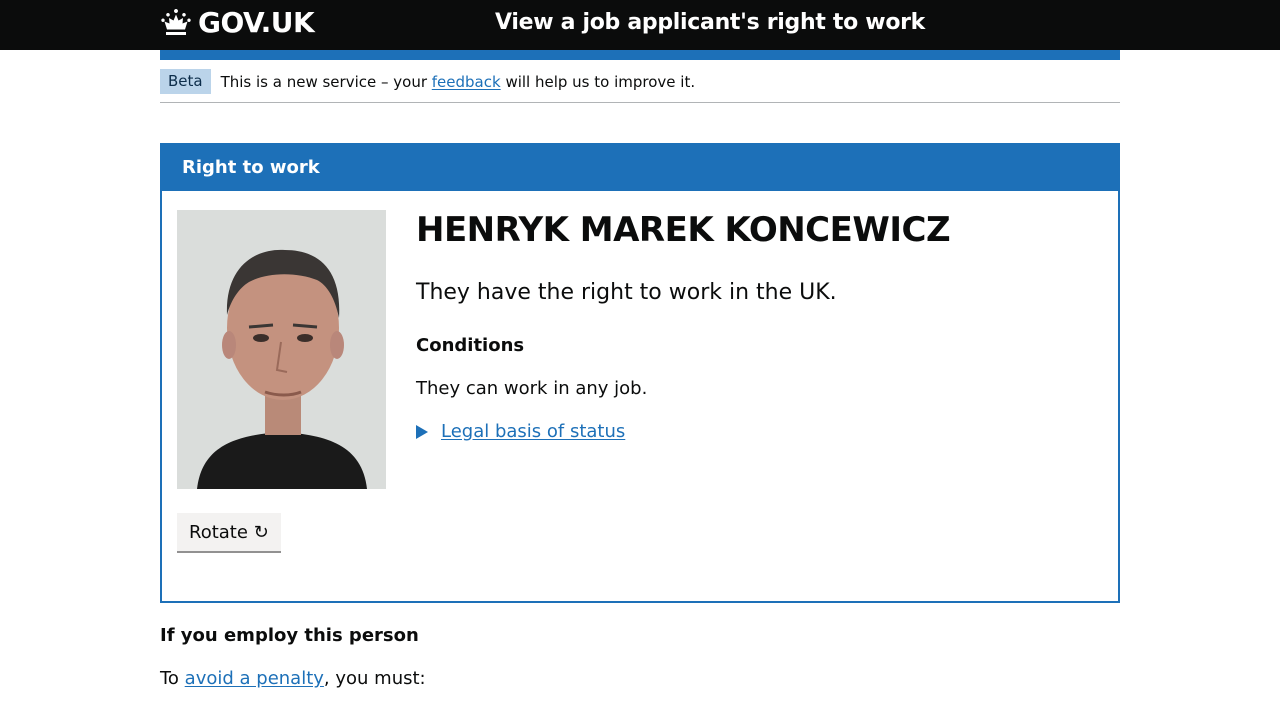 The image size is (1280, 720). I want to click on govuk-logo-link: GOV.UK, so click(237, 22).